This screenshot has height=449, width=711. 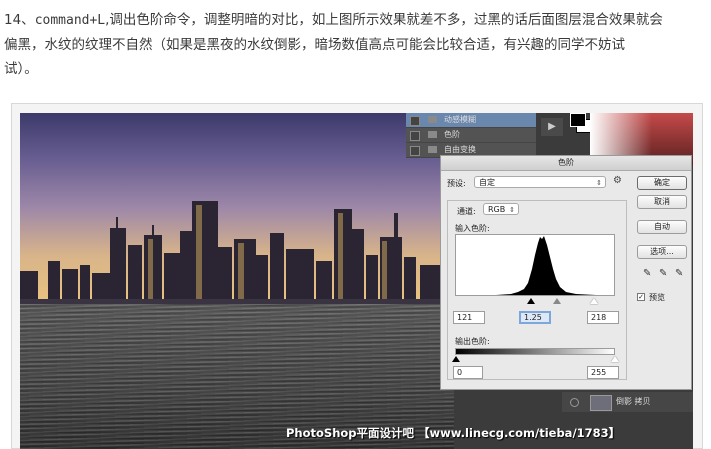 I want to click on histogram, so click(x=535, y=265).